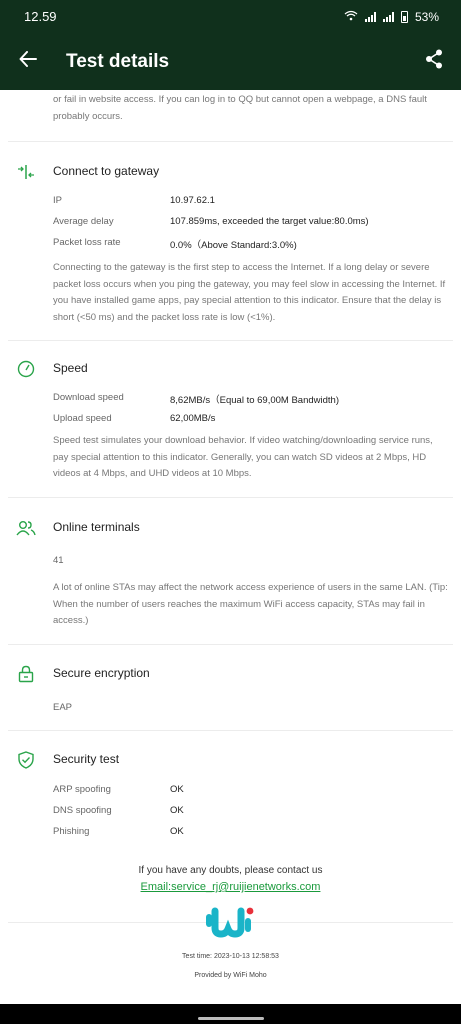 The height and width of the screenshot is (1024, 461). Describe the element at coordinates (71, 831) in the screenshot. I see `row-label: Phishing` at that location.